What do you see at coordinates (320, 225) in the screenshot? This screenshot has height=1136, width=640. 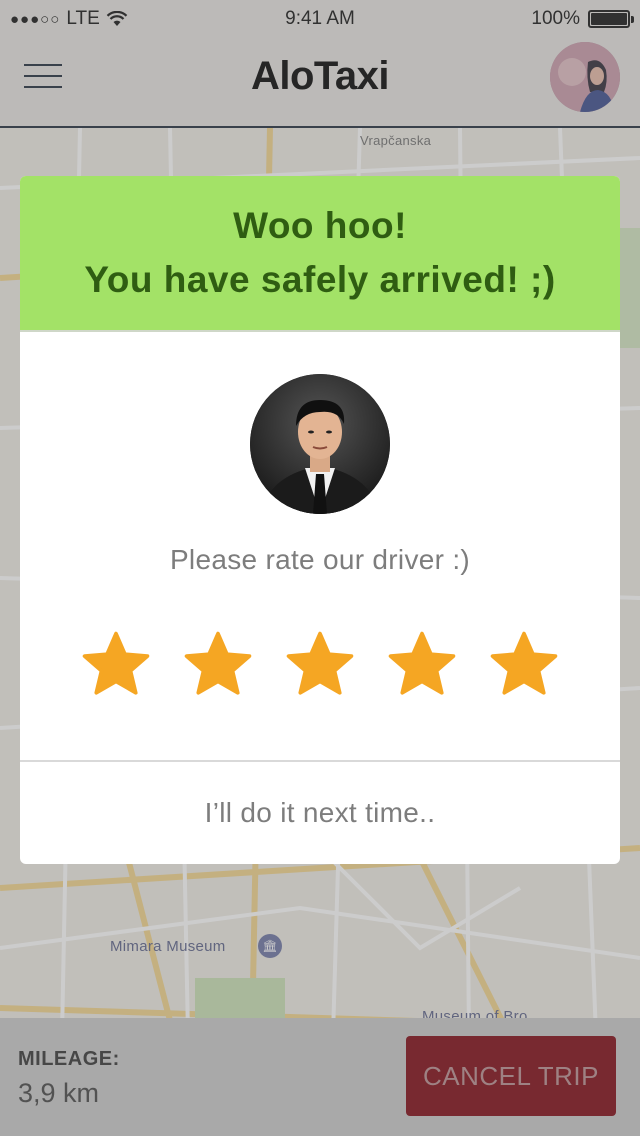 I see `dialog-title-line-1: Woo hoo!` at bounding box center [320, 225].